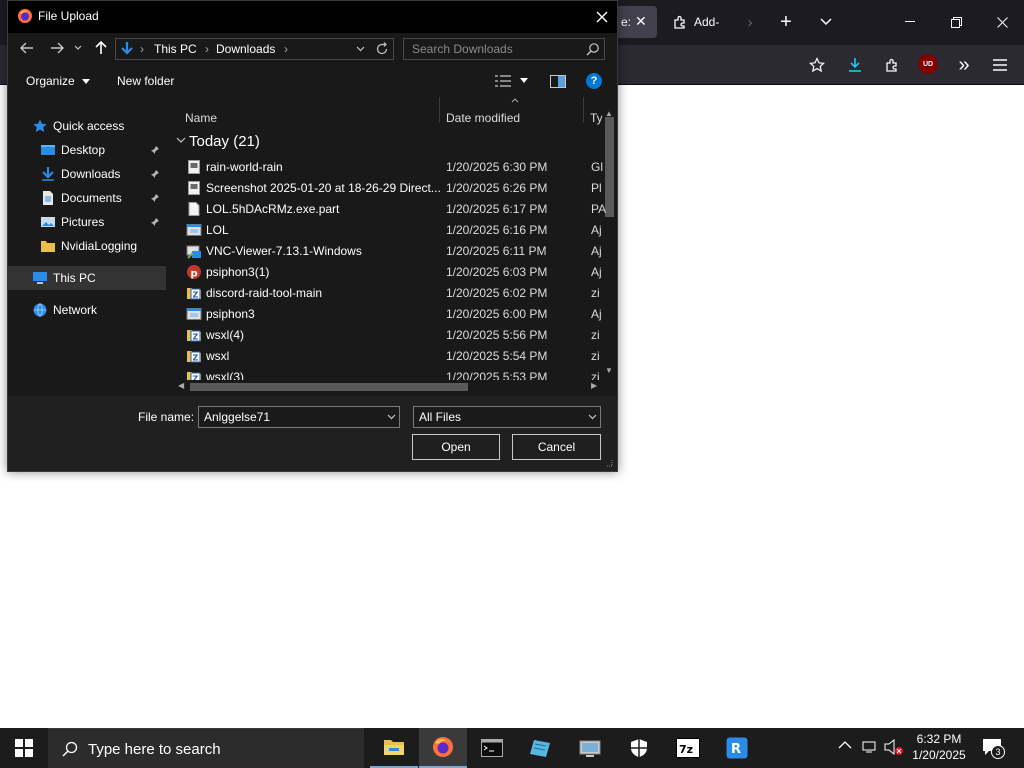 This screenshot has width=1024, height=768. Describe the element at coordinates (400, 272) in the screenshot. I see `file-row: p psiphon3(1) 1/20/2025 6:03 PM Aj` at that location.